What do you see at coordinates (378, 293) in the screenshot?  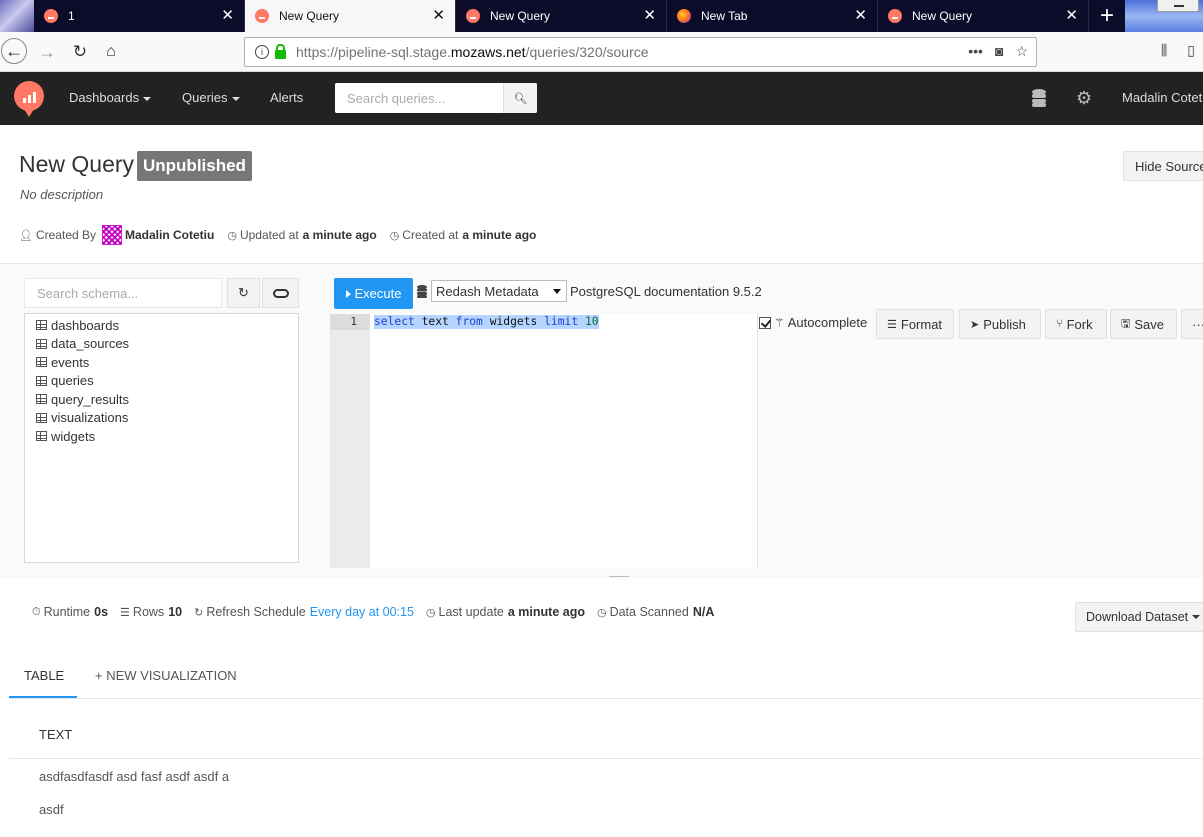 I see `execute-label: Execute` at bounding box center [378, 293].